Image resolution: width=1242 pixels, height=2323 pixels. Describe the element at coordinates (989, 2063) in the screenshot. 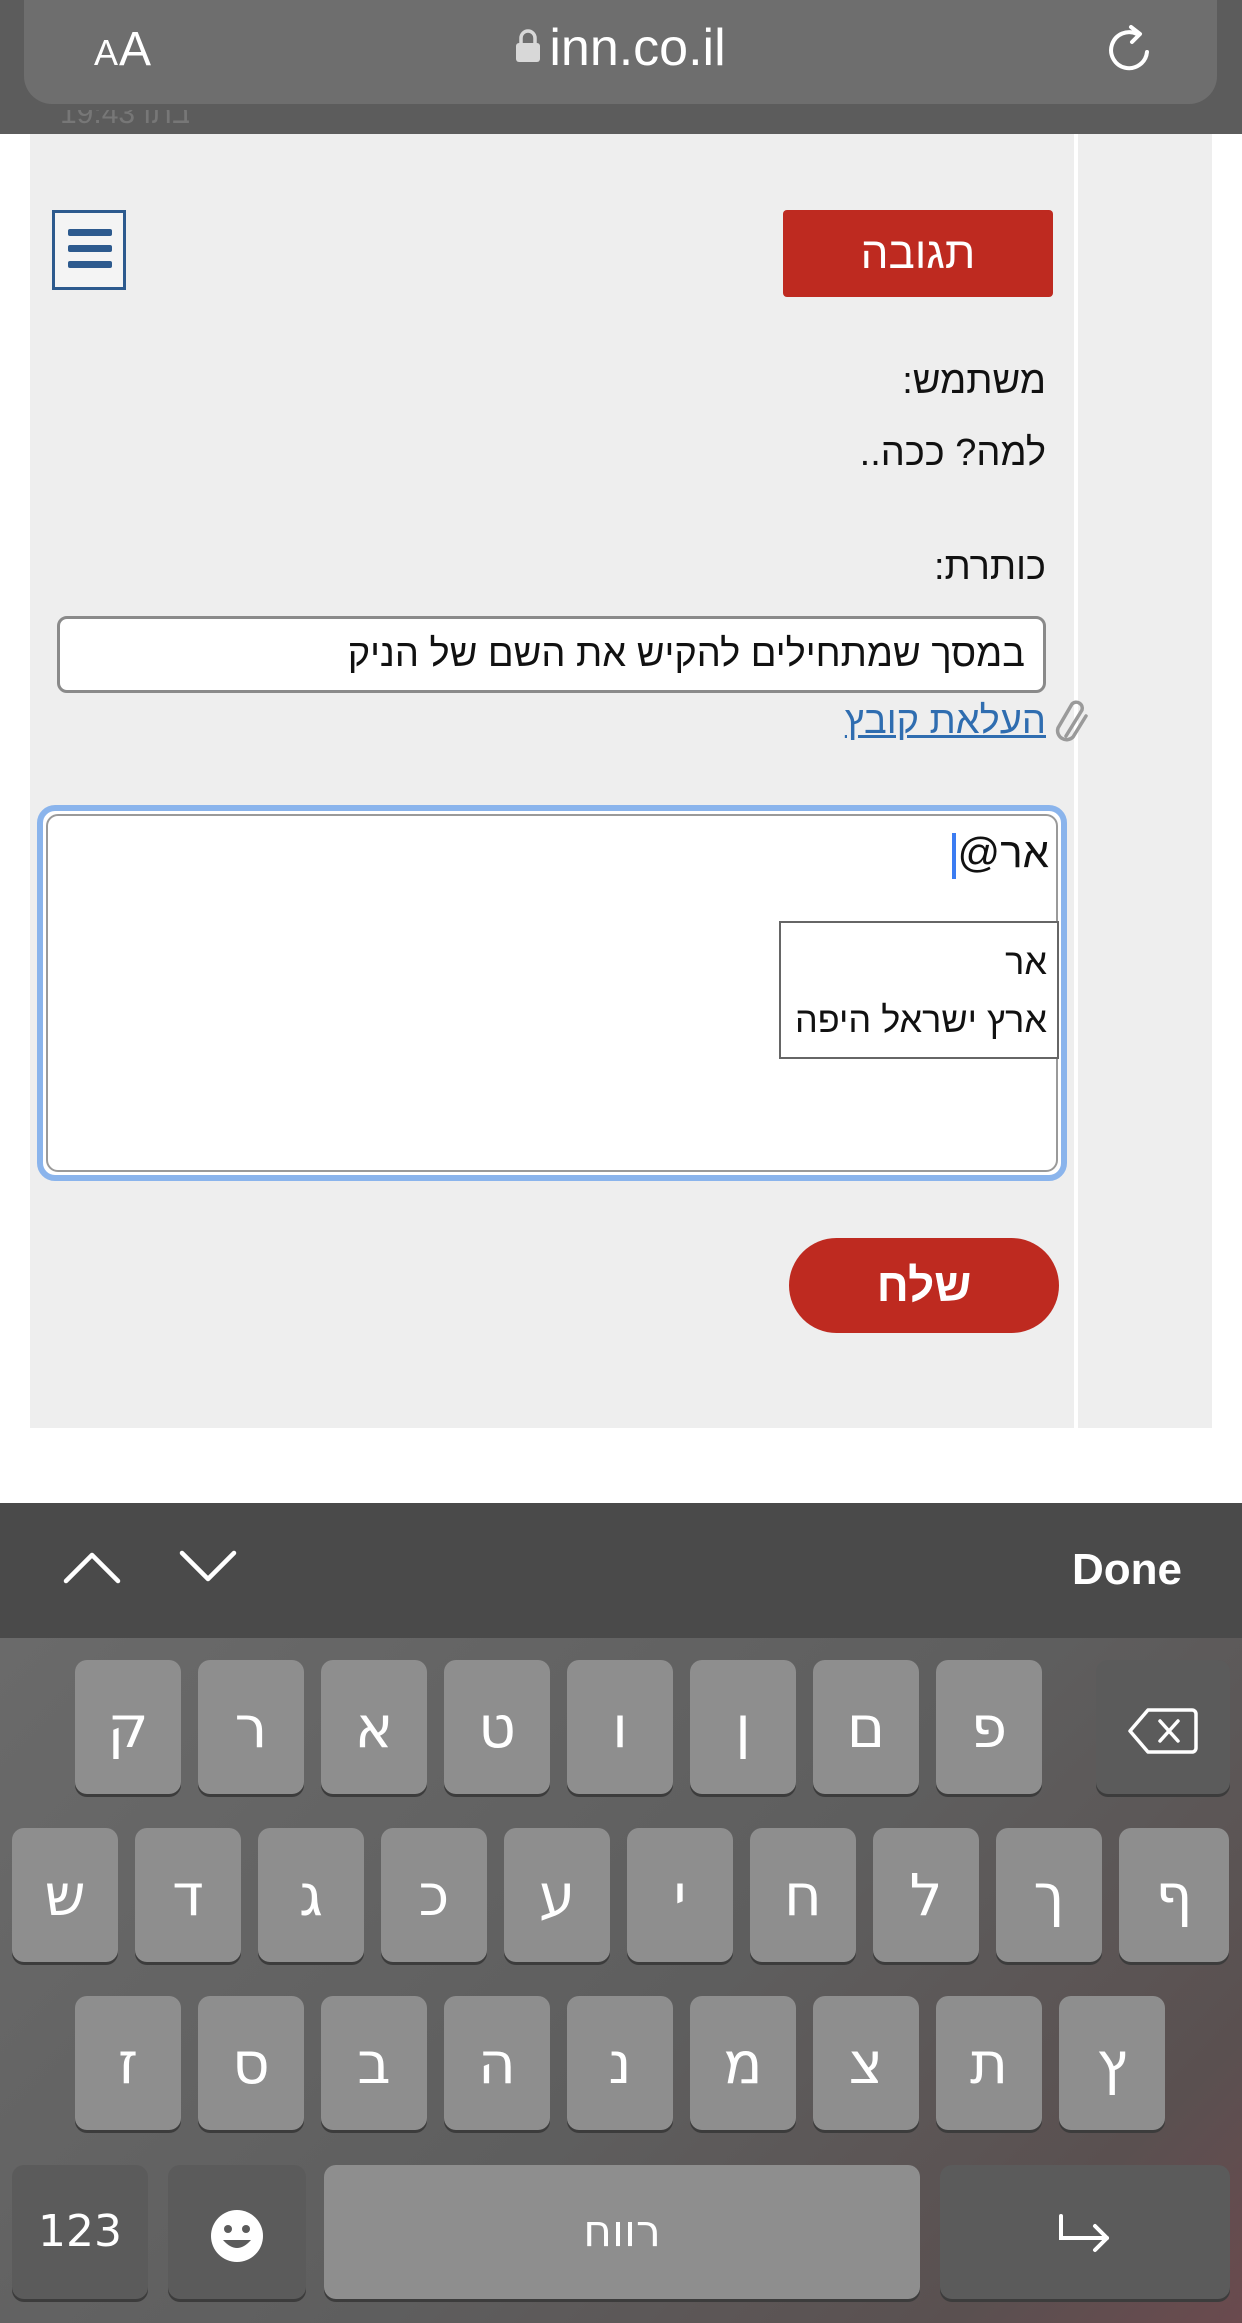

I see `key: ת` at that location.